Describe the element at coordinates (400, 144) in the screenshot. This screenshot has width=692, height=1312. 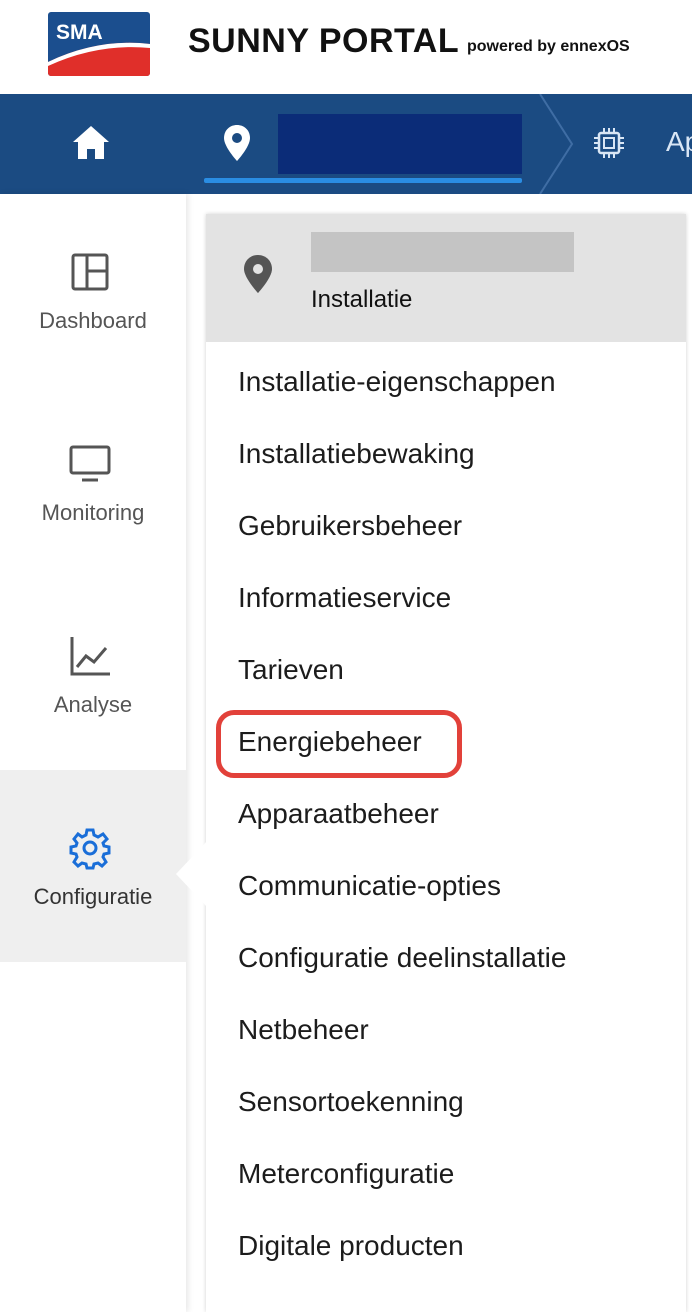
I see `redacted-location-name` at that location.